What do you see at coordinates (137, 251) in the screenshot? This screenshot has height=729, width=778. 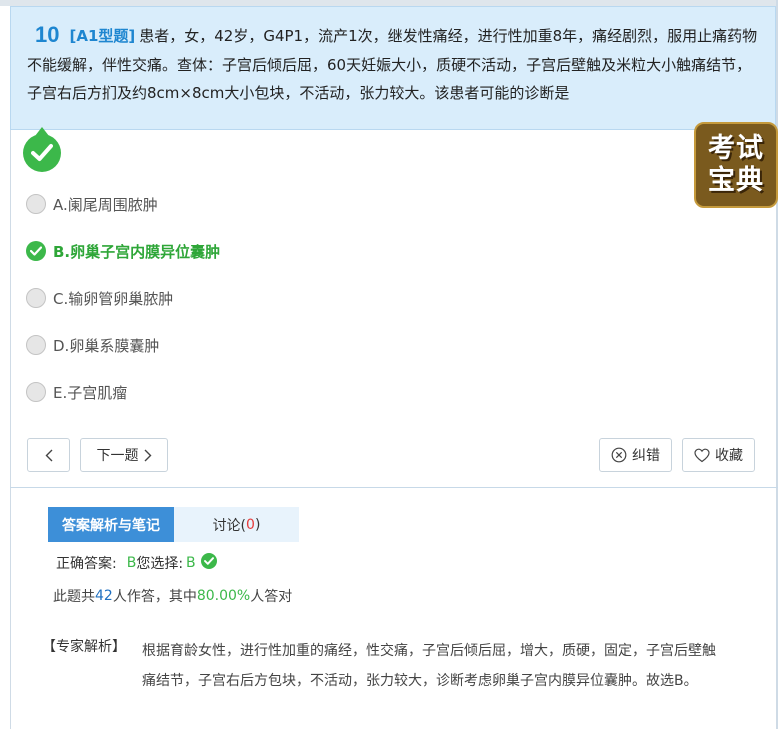 I see `option-label: B.卵巢子宫内膜异位囊肿` at bounding box center [137, 251].